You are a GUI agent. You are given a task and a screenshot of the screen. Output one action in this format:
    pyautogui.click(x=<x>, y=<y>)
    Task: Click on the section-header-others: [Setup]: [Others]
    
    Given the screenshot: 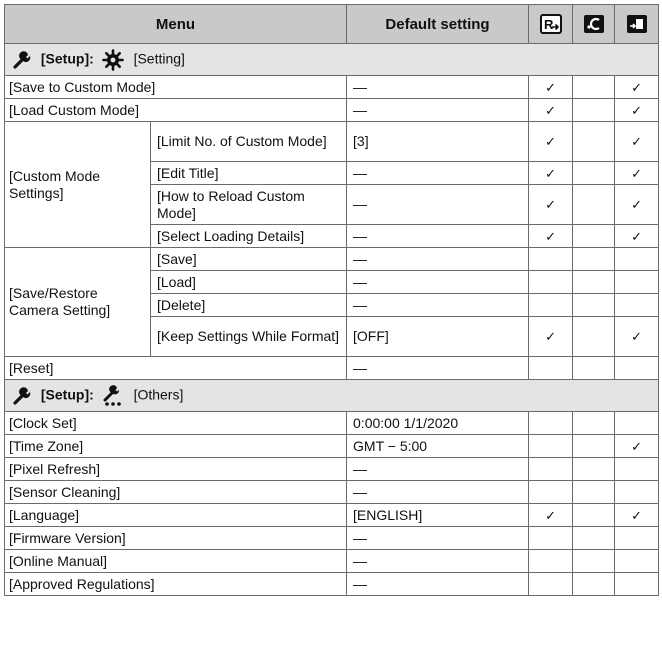 What is the action you would take?
    pyautogui.click(x=331, y=395)
    